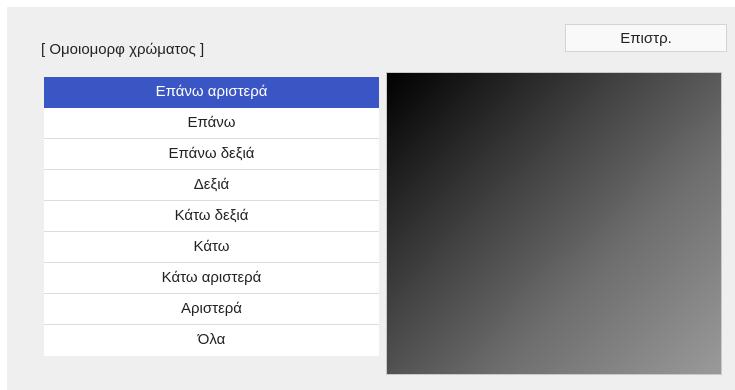  What do you see at coordinates (123, 49) in the screenshot?
I see `page-title: [ Ομοιομορφ χρώματος ]` at bounding box center [123, 49].